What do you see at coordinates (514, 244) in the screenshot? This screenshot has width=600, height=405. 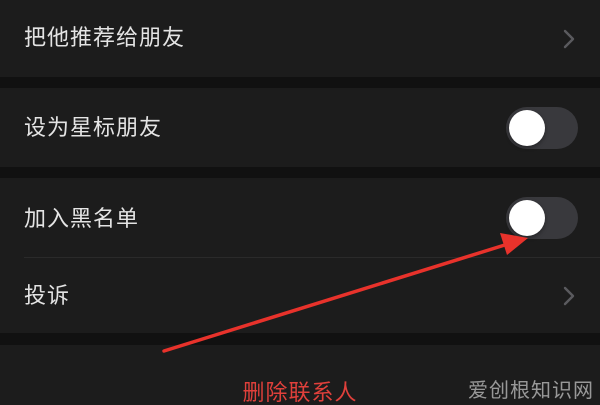 I see `annotation-arrow-head` at bounding box center [514, 244].